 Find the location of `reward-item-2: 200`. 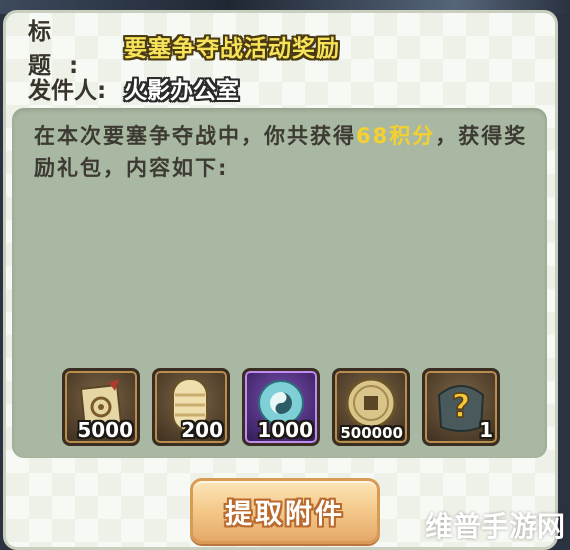

reward-item-2: 200 is located at coordinates (191, 407).